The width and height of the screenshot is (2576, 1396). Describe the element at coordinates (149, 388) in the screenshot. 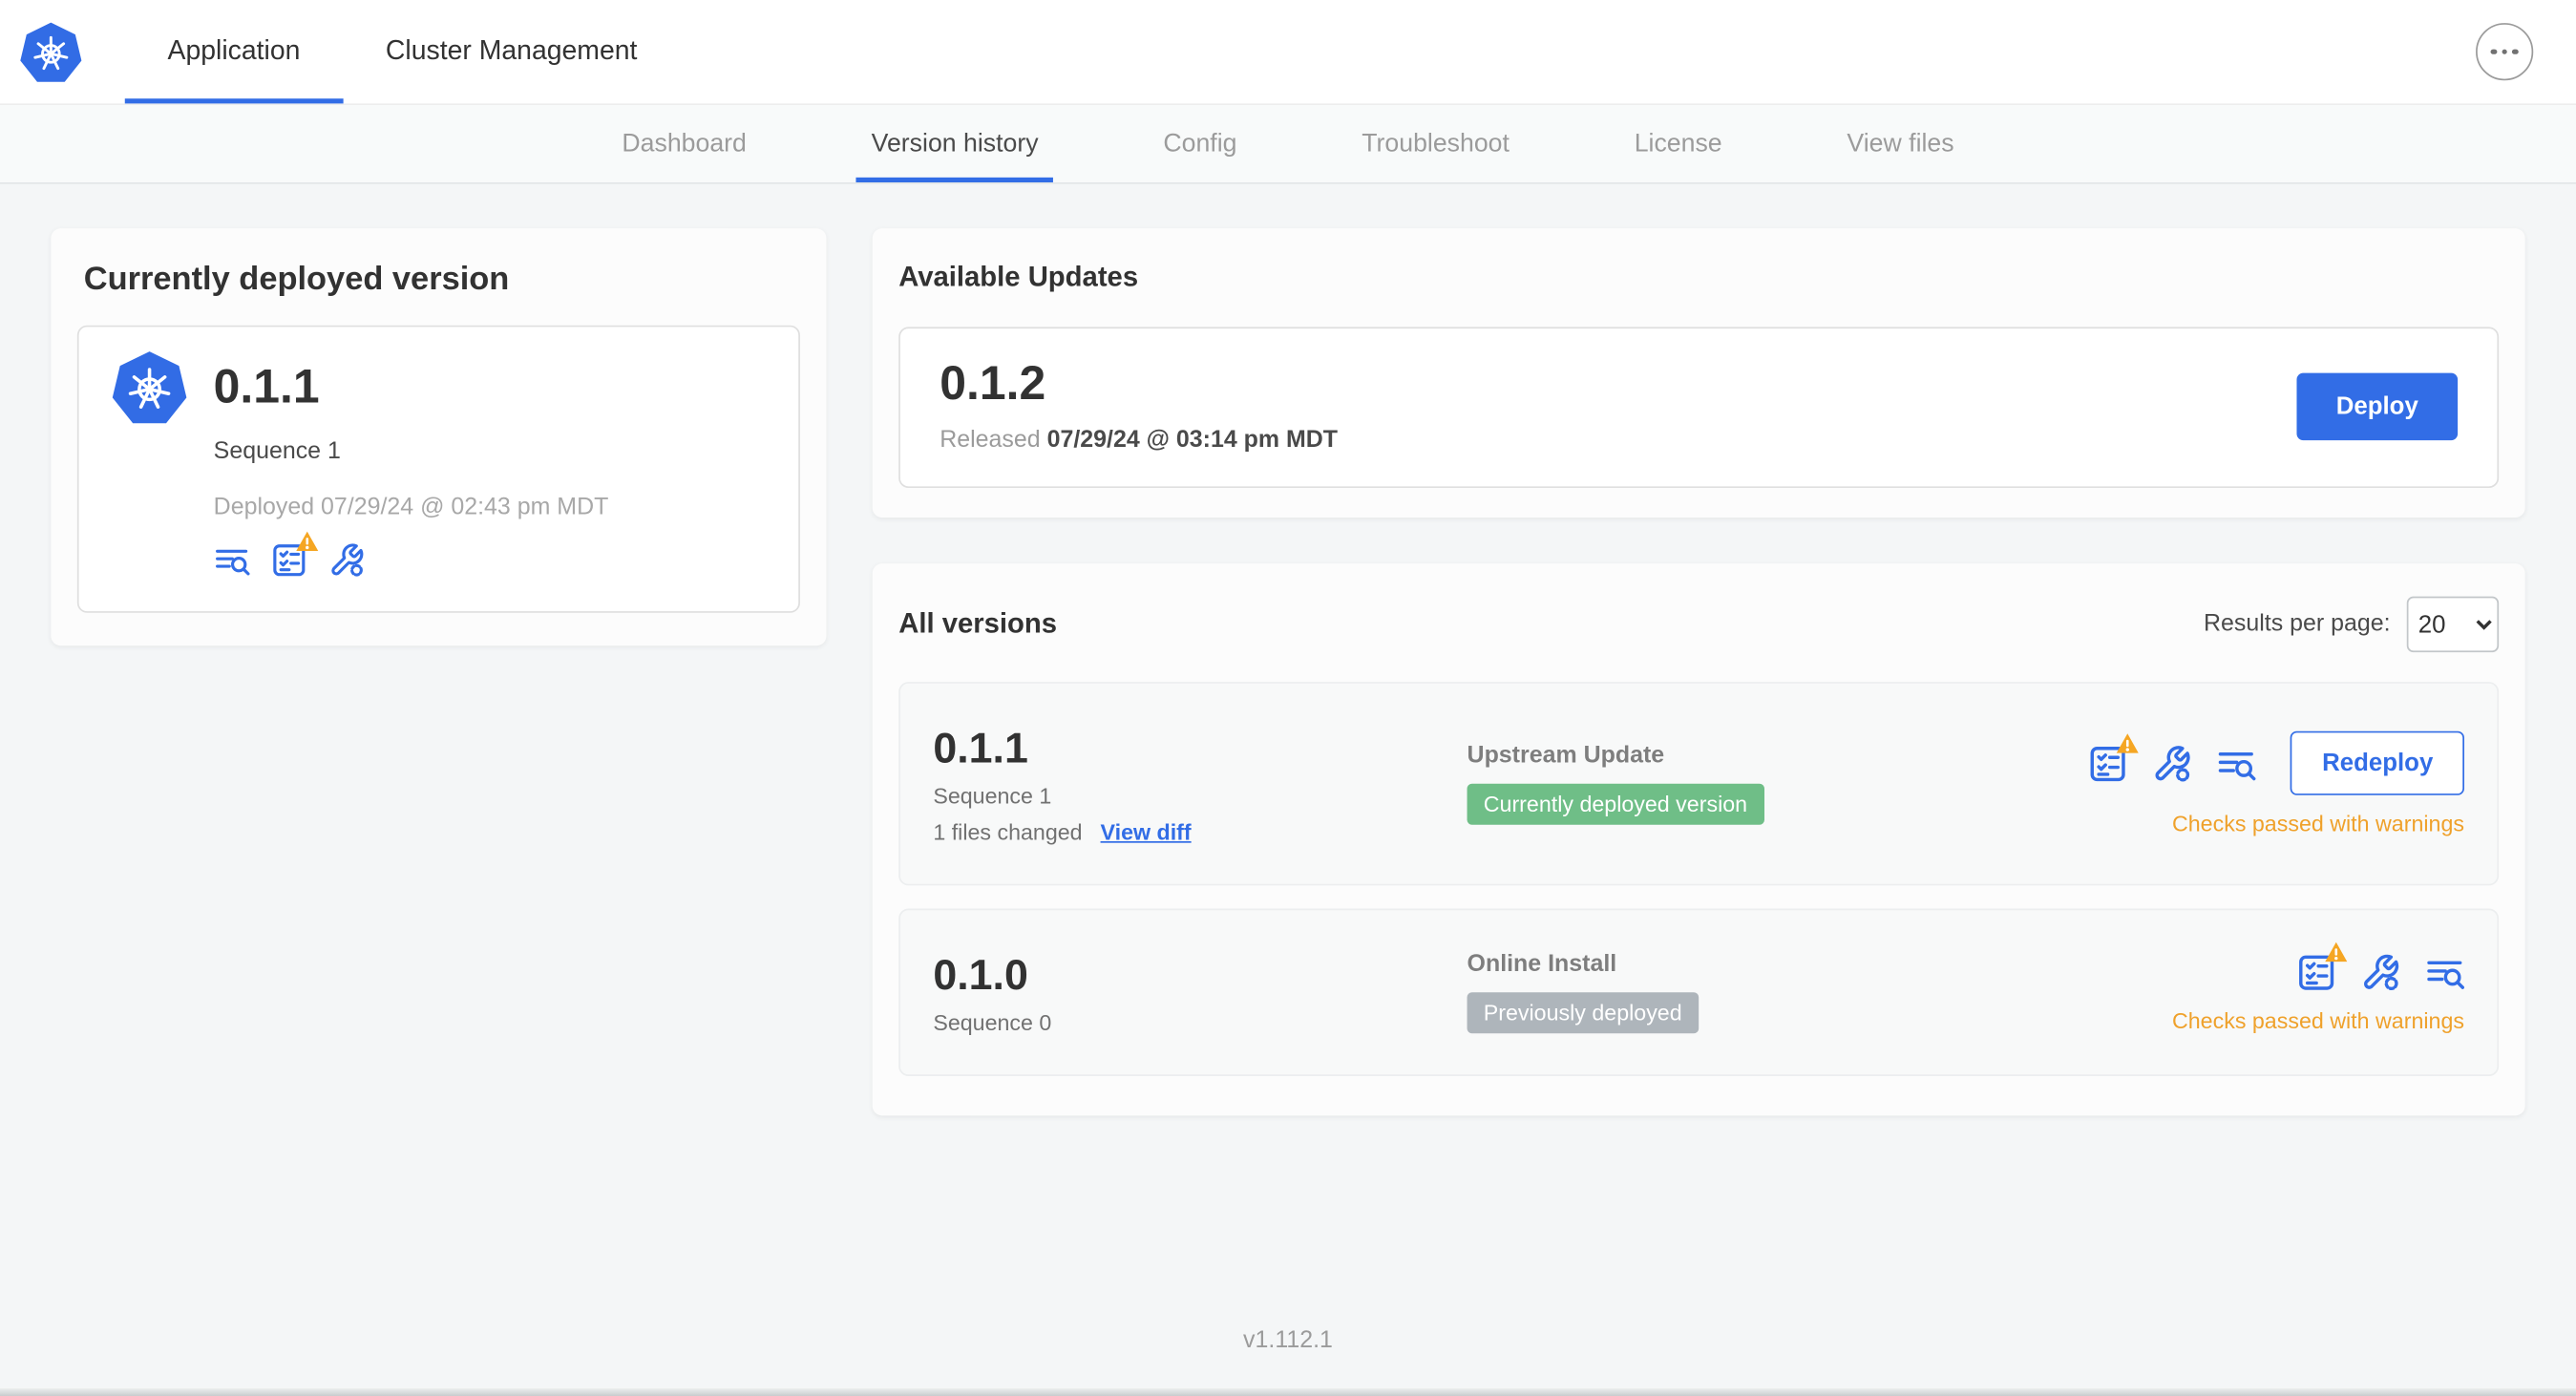

I see `kubernetes-app-icon` at that location.